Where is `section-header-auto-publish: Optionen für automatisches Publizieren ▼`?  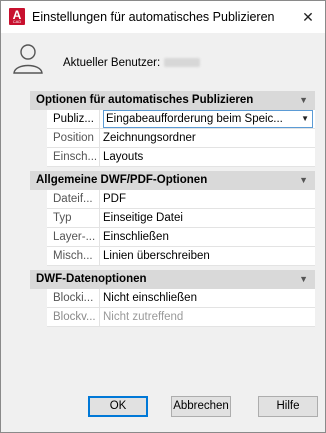
section-header-auto-publish: Optionen für automatisches Publizieren ▼ is located at coordinates (172, 100).